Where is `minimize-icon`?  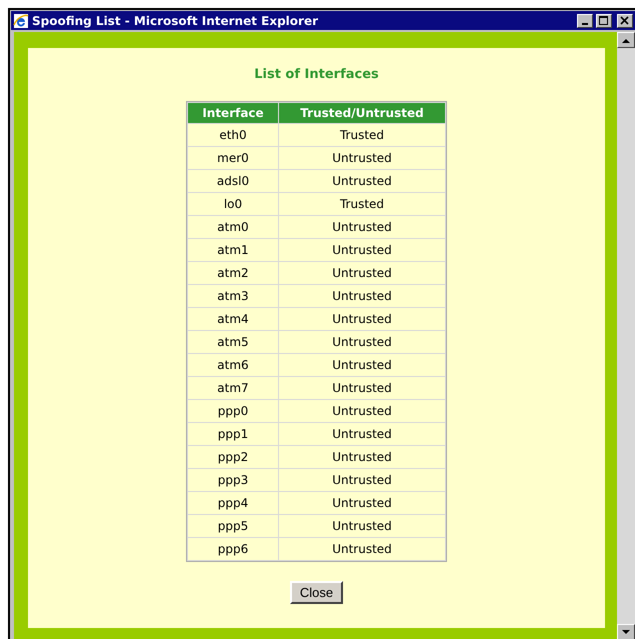 minimize-icon is located at coordinates (585, 23).